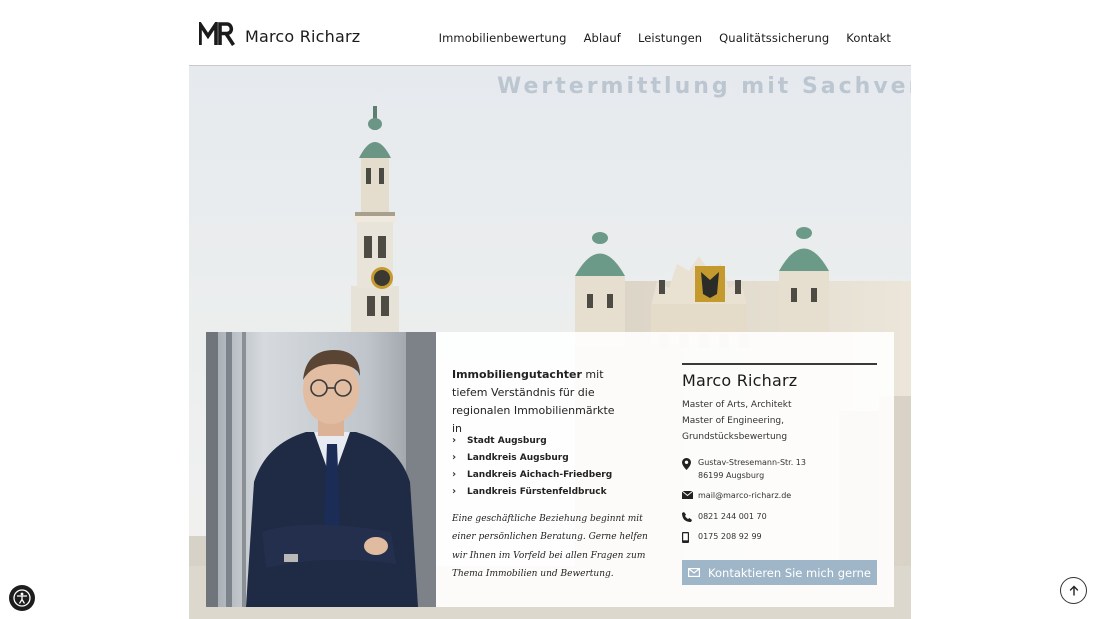 The image size is (1100, 619). I want to click on contact-email-row: mail@marco-richarz.de, so click(779, 496).